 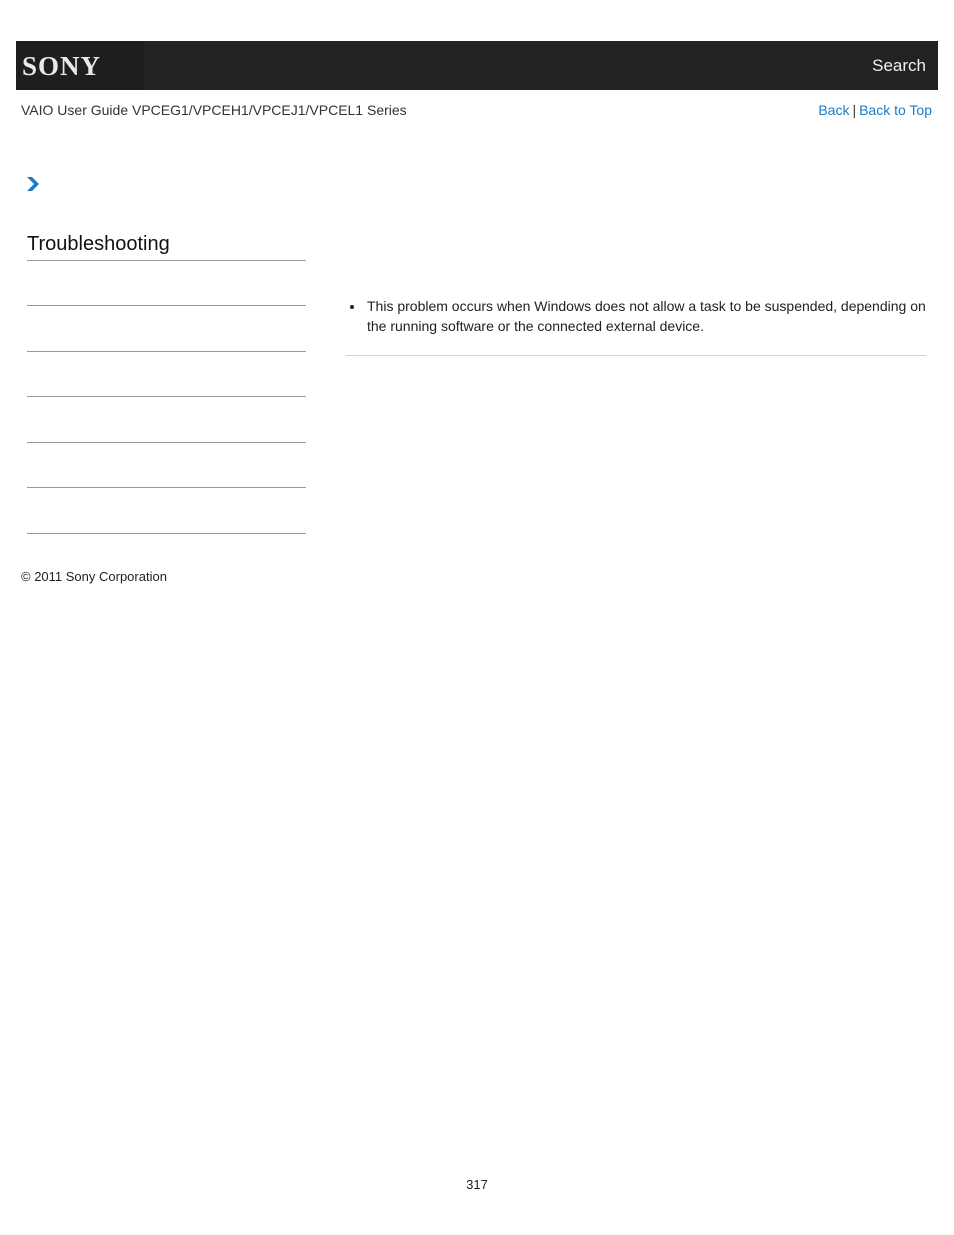 What do you see at coordinates (899, 66) in the screenshot?
I see `search-button: Search` at bounding box center [899, 66].